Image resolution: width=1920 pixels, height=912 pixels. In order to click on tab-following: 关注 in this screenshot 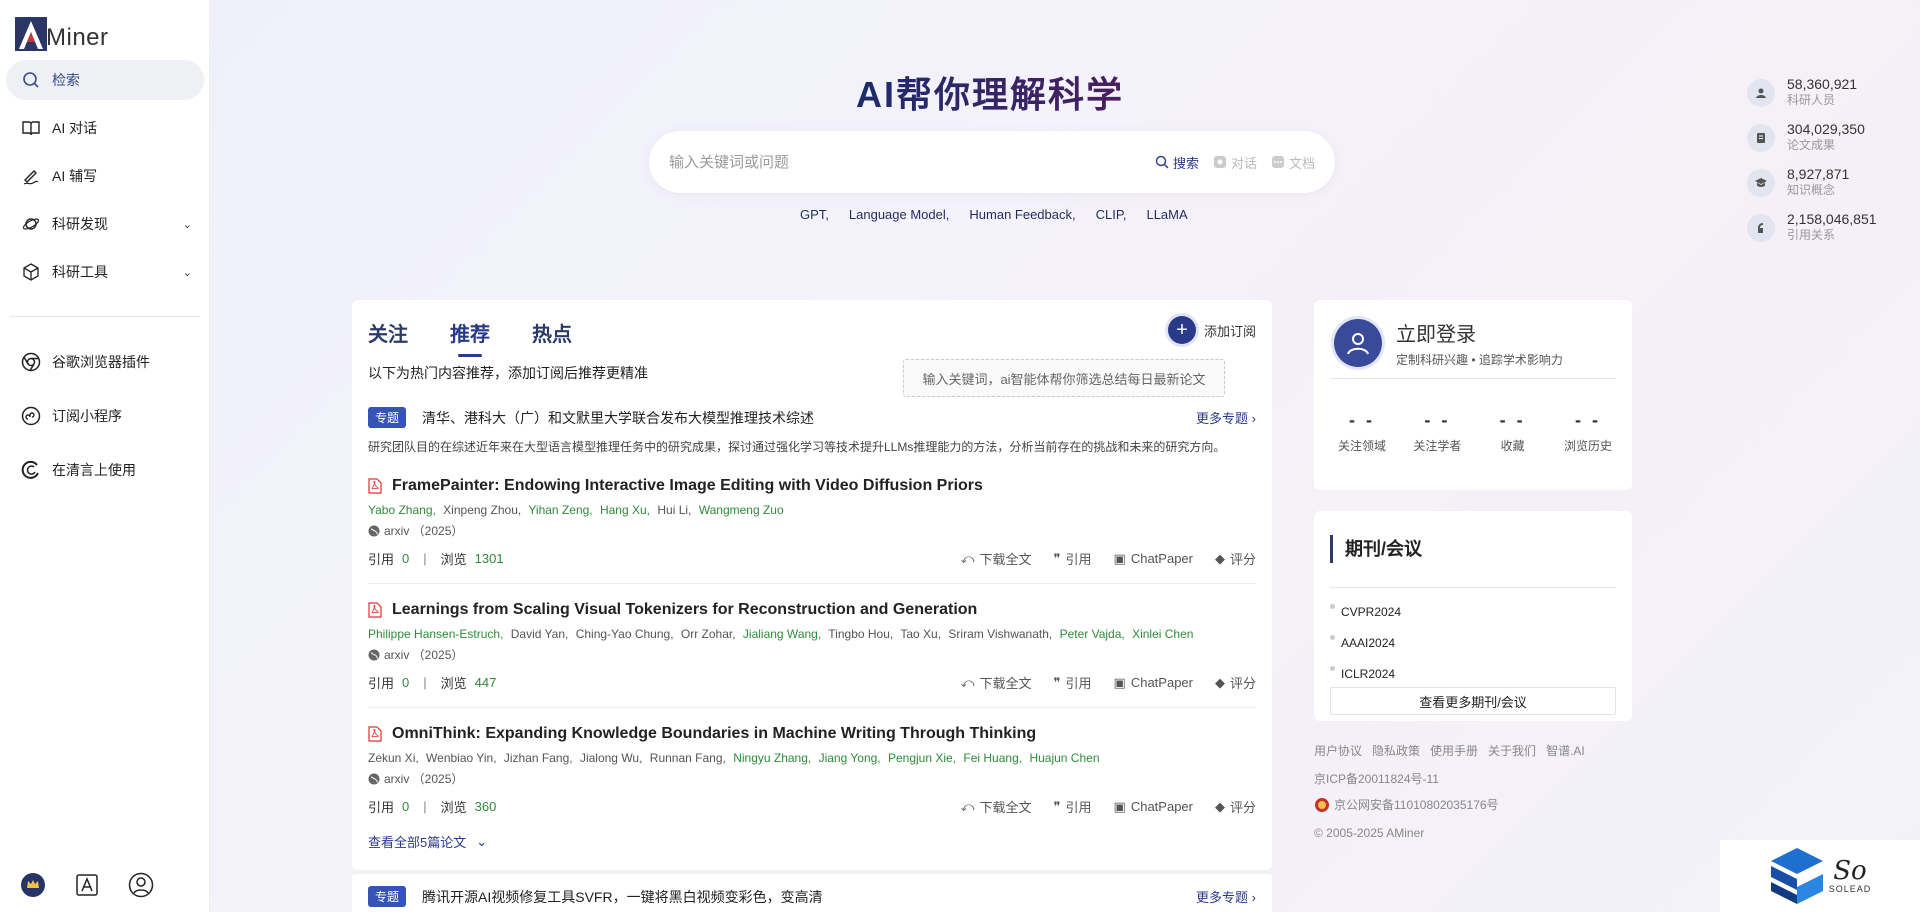, I will do `click(388, 336)`.